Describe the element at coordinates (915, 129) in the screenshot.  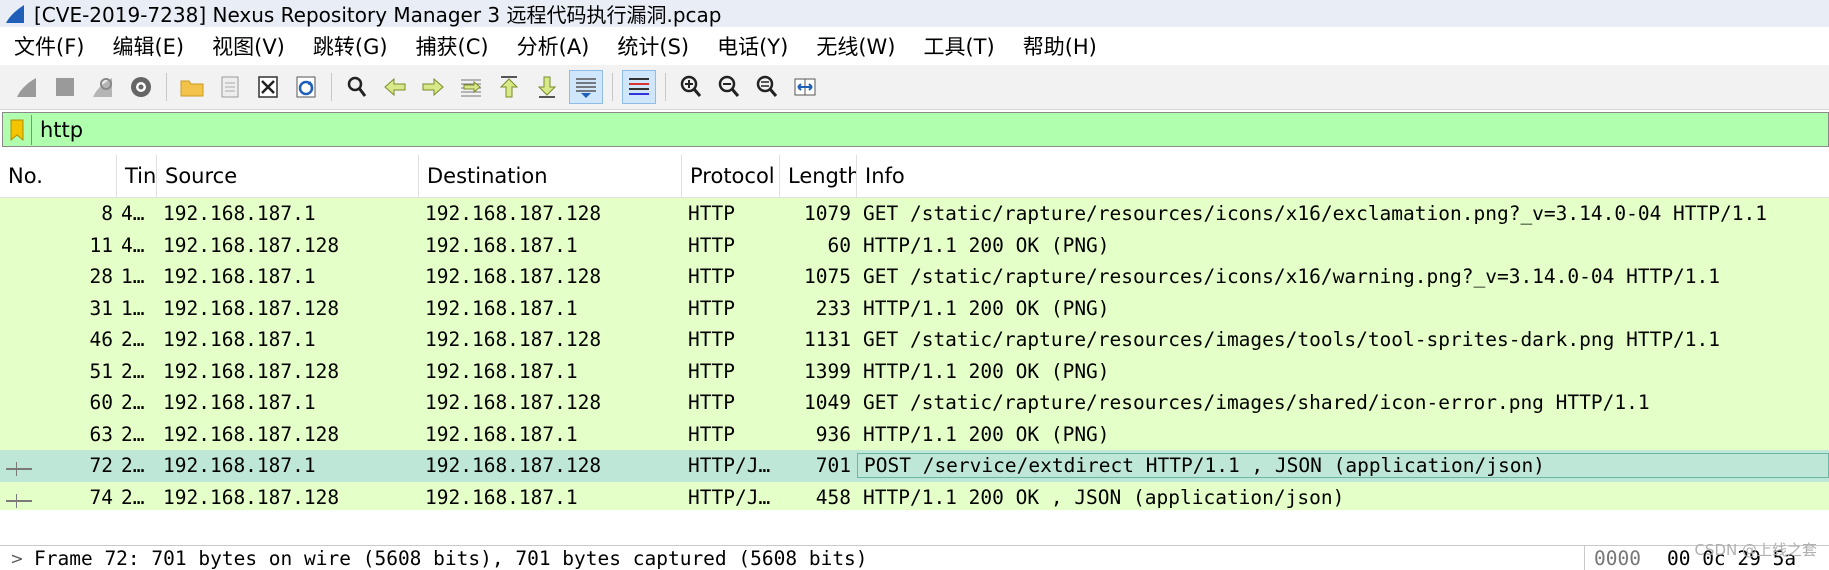
I see `display-filter-bar: http` at that location.